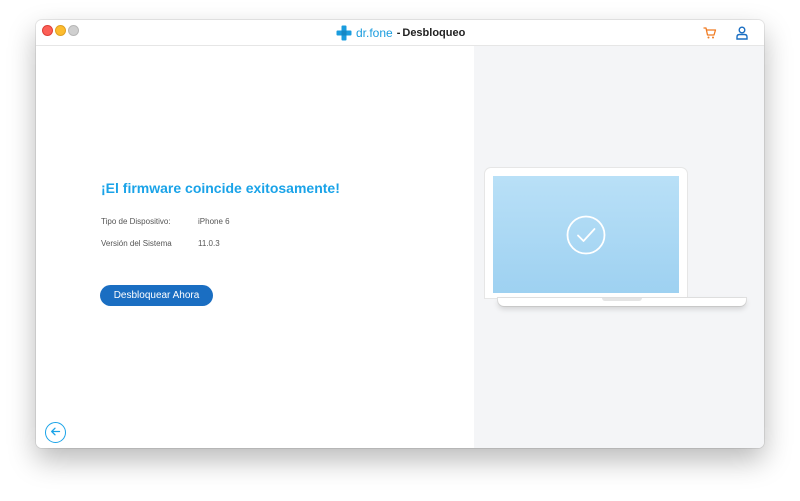 Image resolution: width=800 pixels, height=501 pixels. Describe the element at coordinates (60, 30) in the screenshot. I see `minimize-window-button` at that location.